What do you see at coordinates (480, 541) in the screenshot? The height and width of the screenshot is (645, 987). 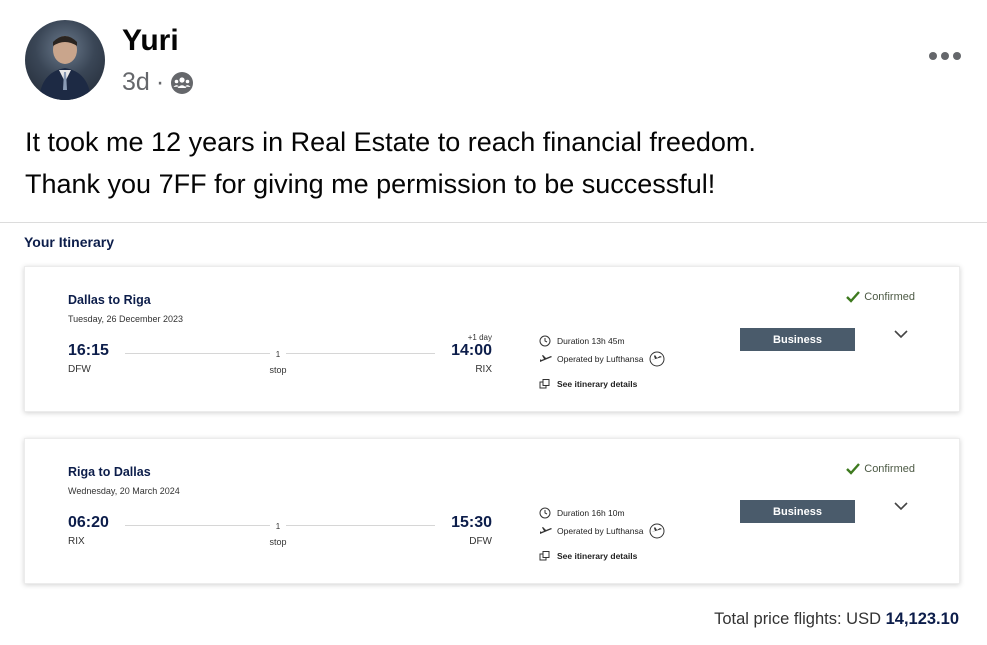 I see `arrival-airport: DFW` at bounding box center [480, 541].